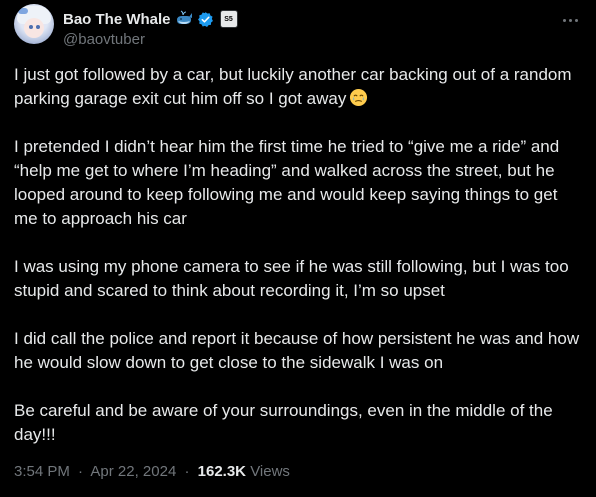 This screenshot has height=497, width=596. Describe the element at coordinates (270, 471) in the screenshot. I see `views-label: Views` at that location.